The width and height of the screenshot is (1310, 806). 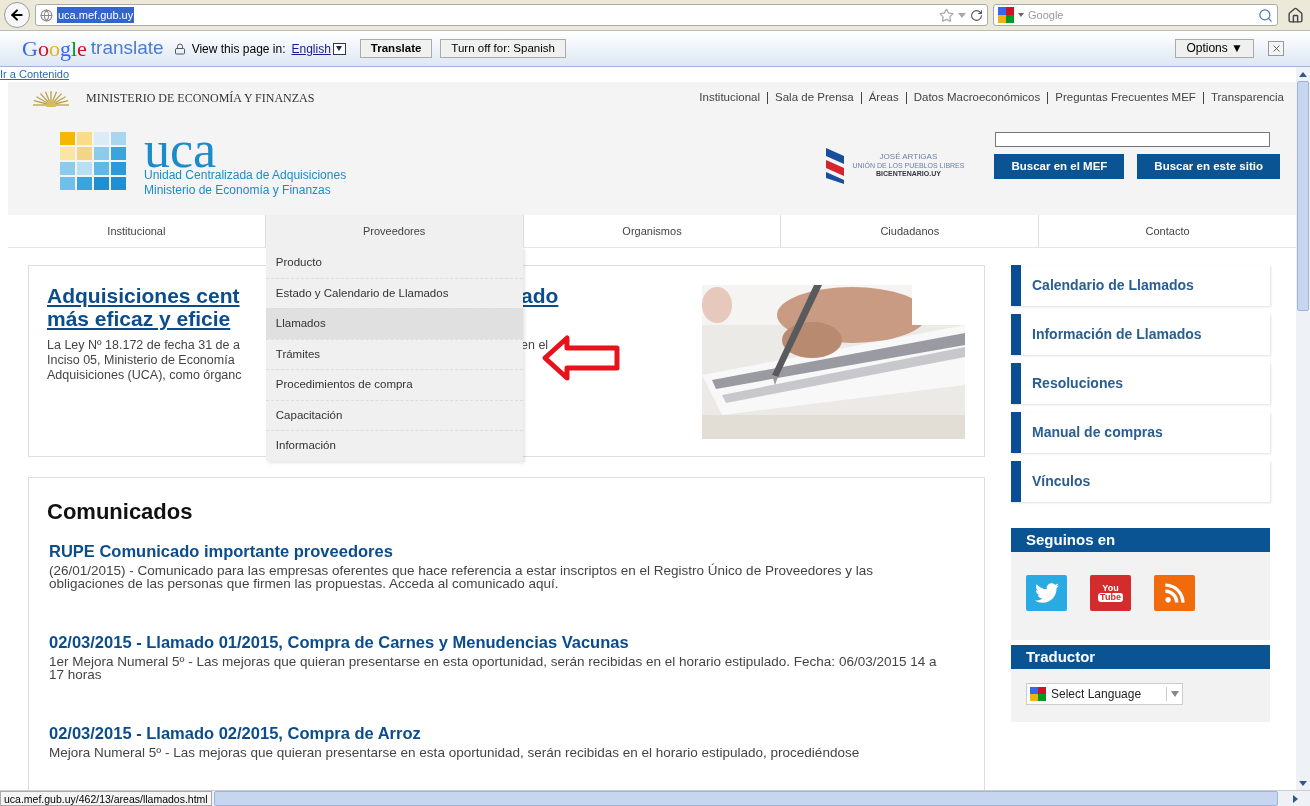 What do you see at coordinates (1133, 139) in the screenshot?
I see `site-search-field` at bounding box center [1133, 139].